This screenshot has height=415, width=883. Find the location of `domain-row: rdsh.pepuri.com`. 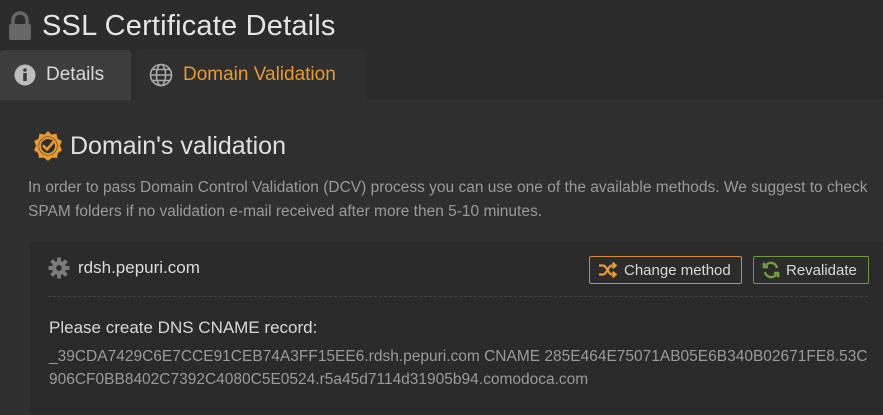

domain-row: rdsh.pepuri.com is located at coordinates (124, 268).